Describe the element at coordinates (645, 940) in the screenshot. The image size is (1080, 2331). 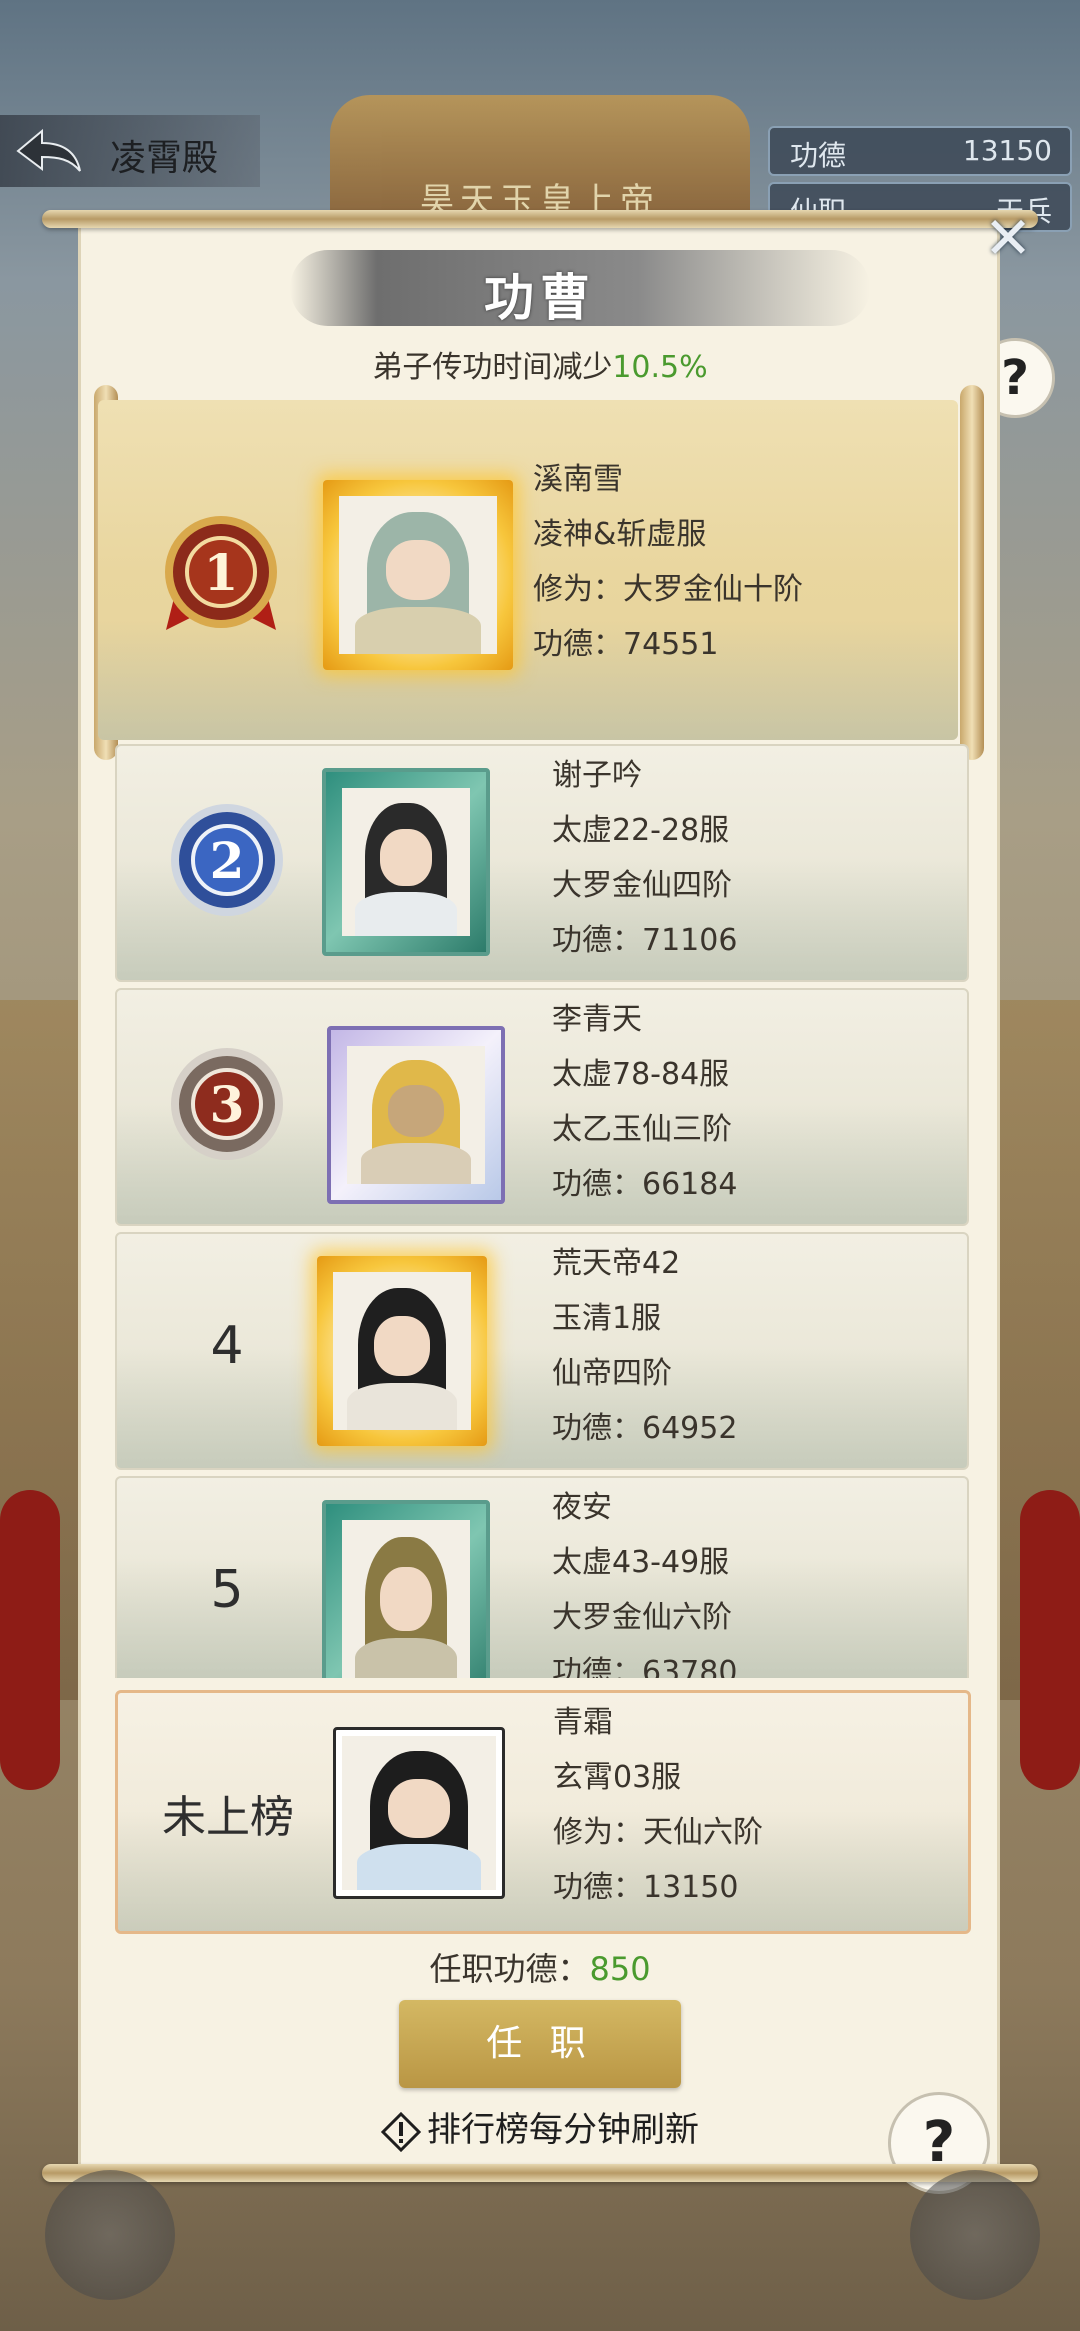
I see `player-merit: 功德：71106` at that location.